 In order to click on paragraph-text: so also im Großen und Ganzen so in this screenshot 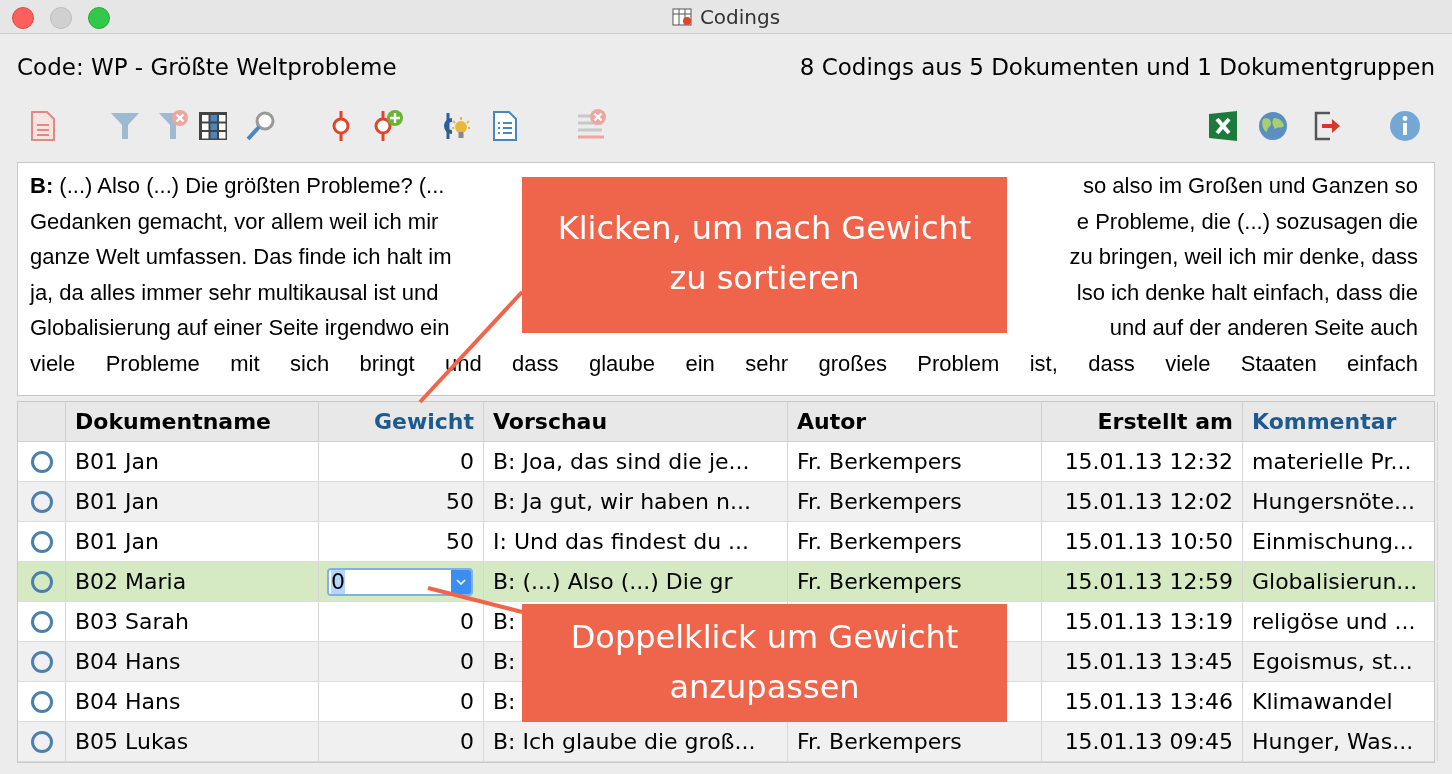, I will do `click(1250, 186)`.